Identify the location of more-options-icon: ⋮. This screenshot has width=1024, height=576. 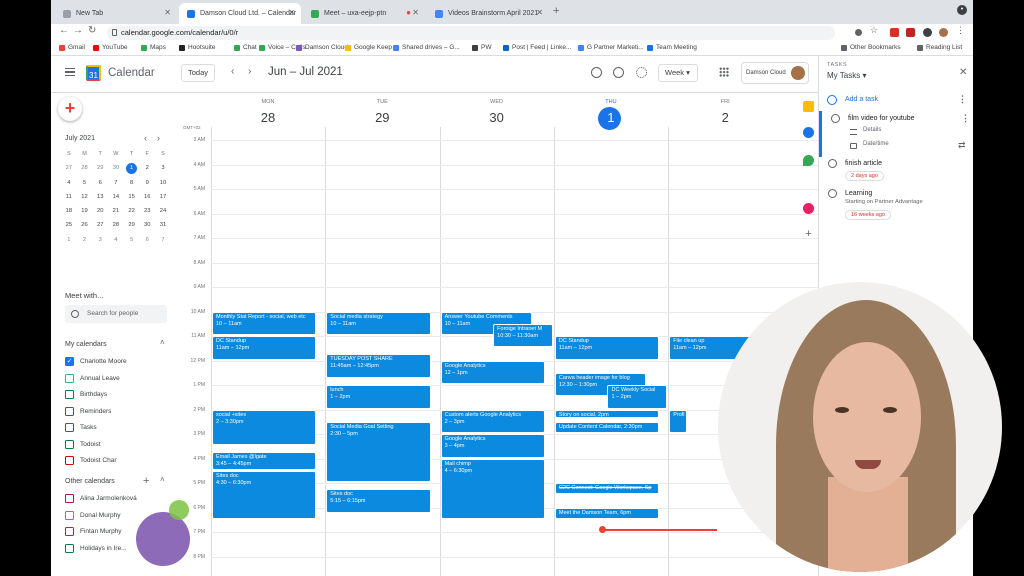
(965, 118).